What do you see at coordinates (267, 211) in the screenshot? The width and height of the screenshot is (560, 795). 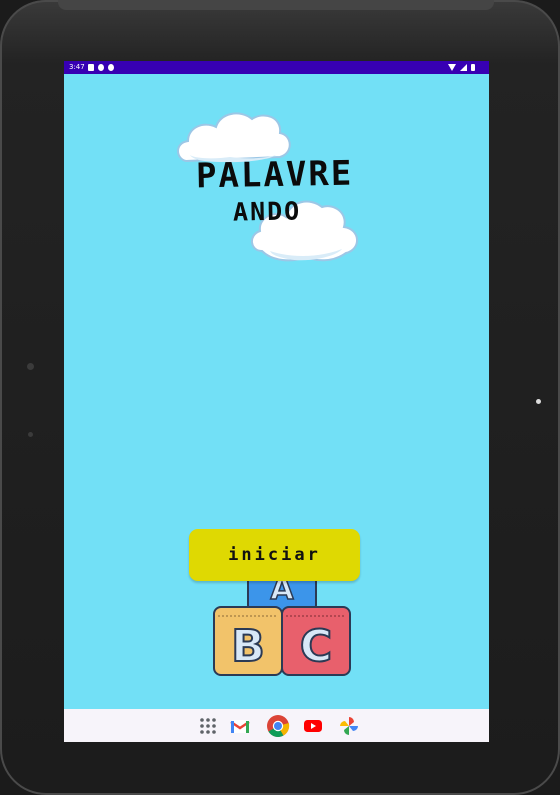 I see `logo-title-line2: ANDO` at bounding box center [267, 211].